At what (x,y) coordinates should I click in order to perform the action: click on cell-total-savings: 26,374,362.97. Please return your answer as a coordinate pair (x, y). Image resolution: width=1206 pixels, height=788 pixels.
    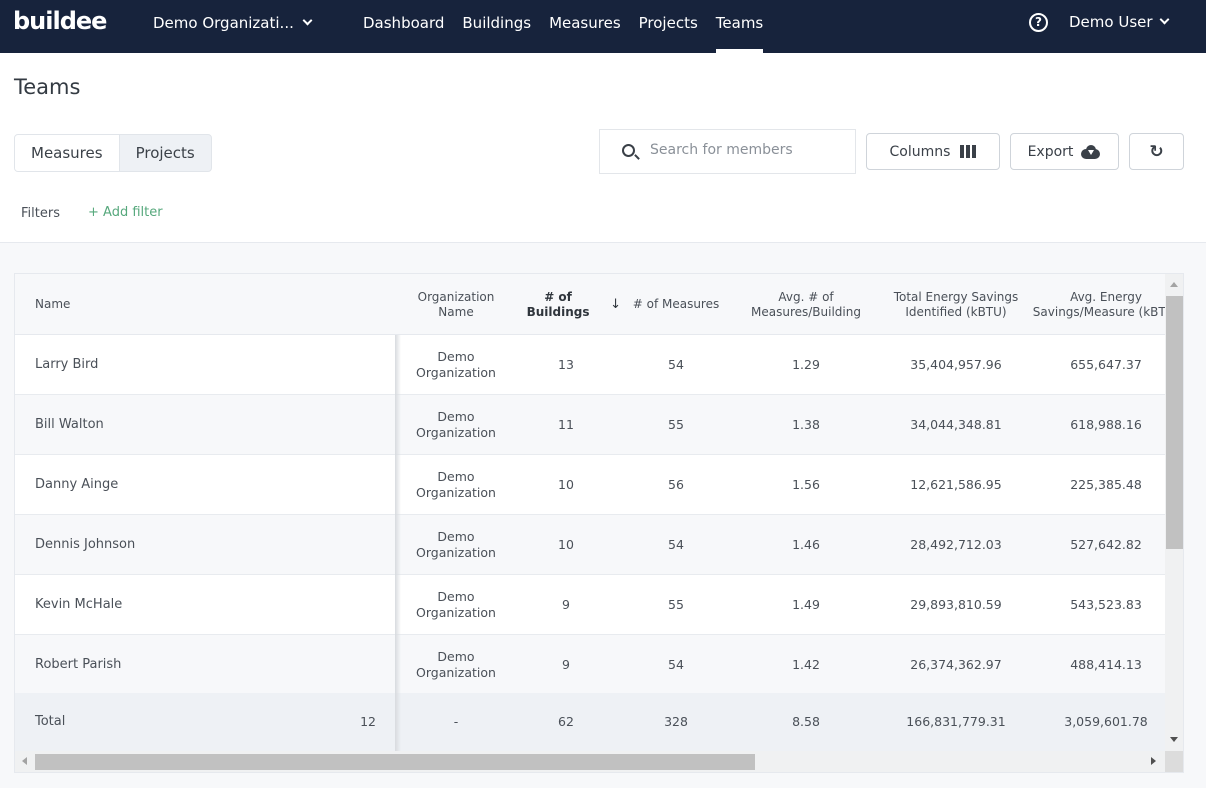
    Looking at the image, I should click on (956, 664).